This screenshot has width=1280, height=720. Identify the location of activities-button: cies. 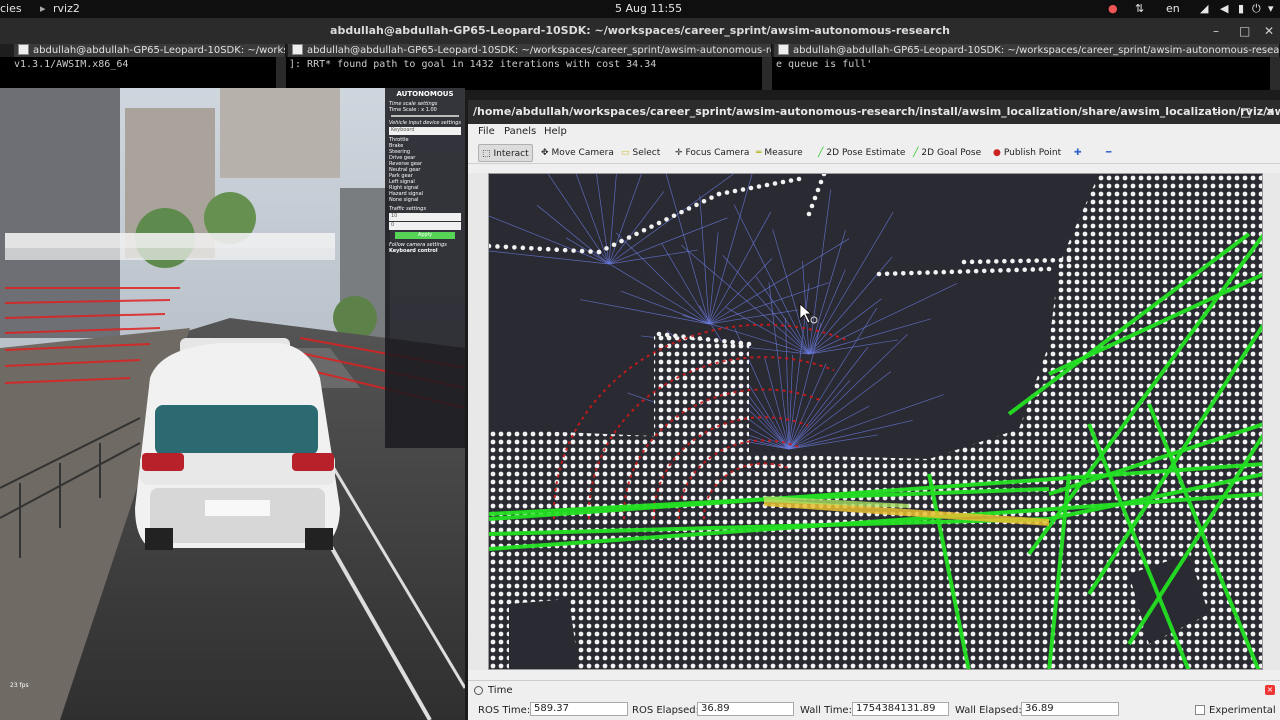
(11, 8).